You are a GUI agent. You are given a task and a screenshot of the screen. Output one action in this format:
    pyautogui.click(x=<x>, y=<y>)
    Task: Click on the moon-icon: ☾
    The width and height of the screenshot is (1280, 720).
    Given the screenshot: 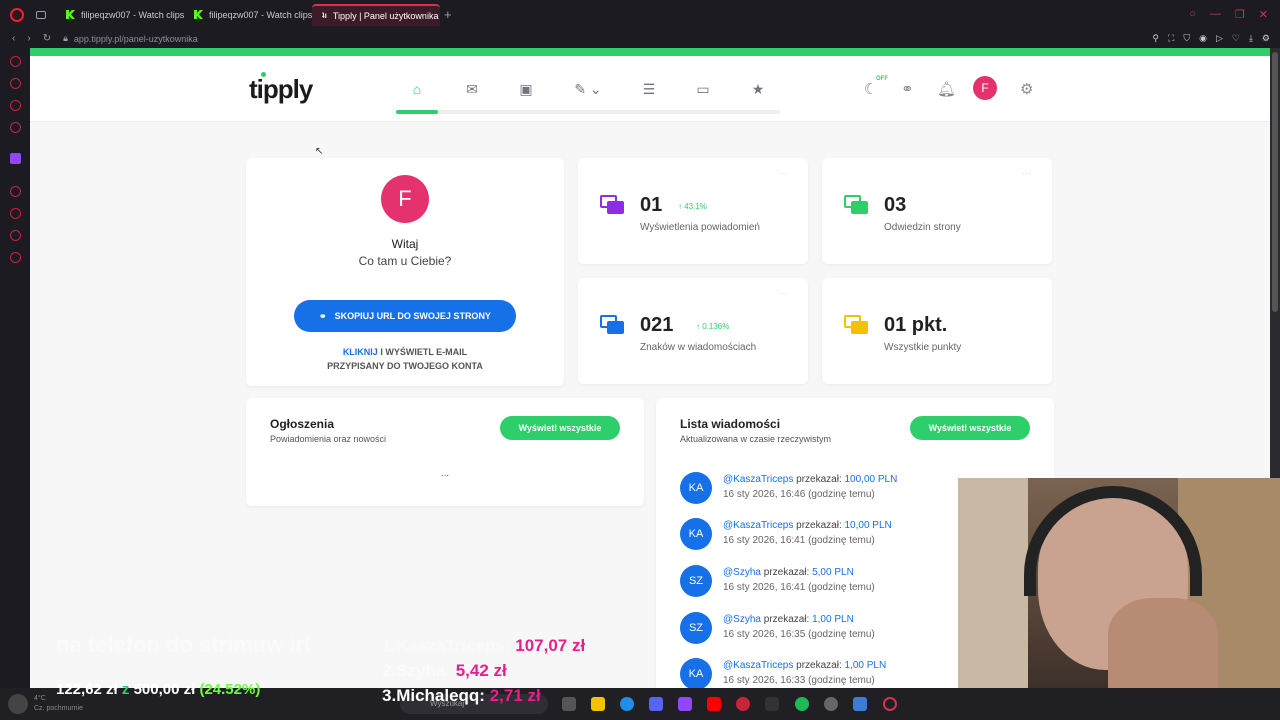 What is the action you would take?
    pyautogui.click(x=870, y=89)
    